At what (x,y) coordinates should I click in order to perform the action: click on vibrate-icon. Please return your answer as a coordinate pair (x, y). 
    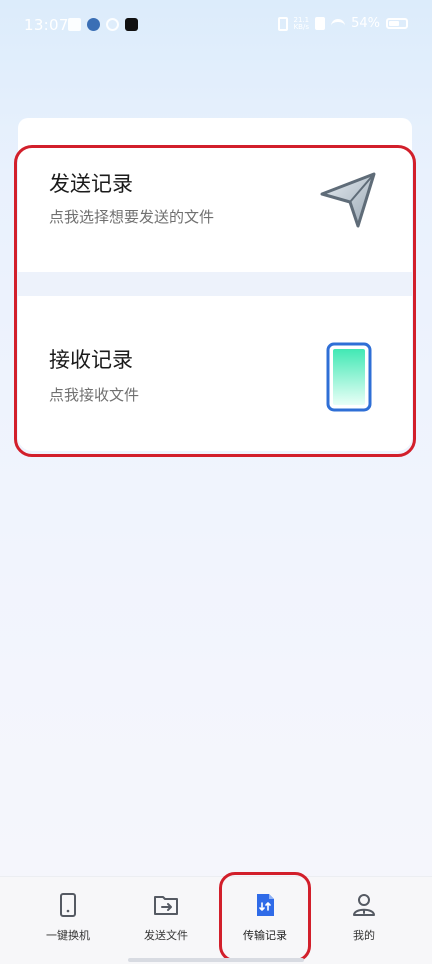
    Looking at the image, I should click on (282, 23).